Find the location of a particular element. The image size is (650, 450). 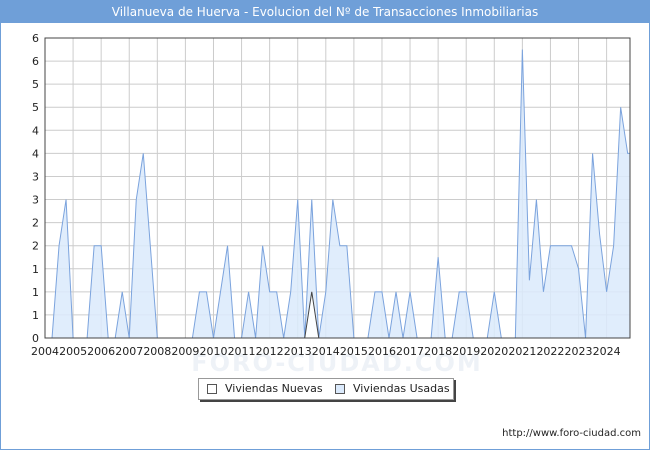

x-tick-label: 2021 is located at coordinates (522, 351).